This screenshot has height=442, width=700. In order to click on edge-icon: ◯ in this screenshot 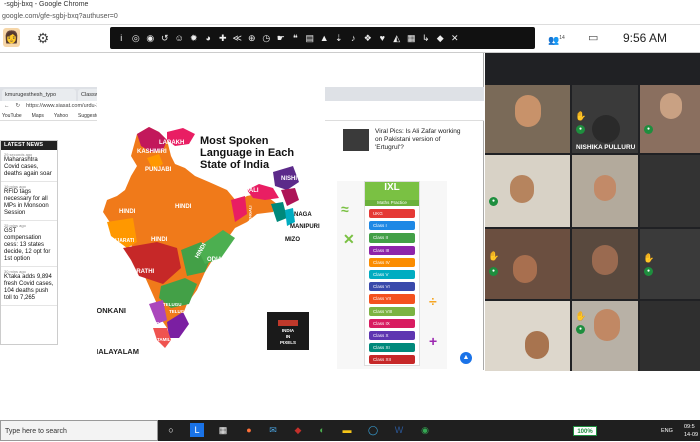, I will do `click(373, 430)`.